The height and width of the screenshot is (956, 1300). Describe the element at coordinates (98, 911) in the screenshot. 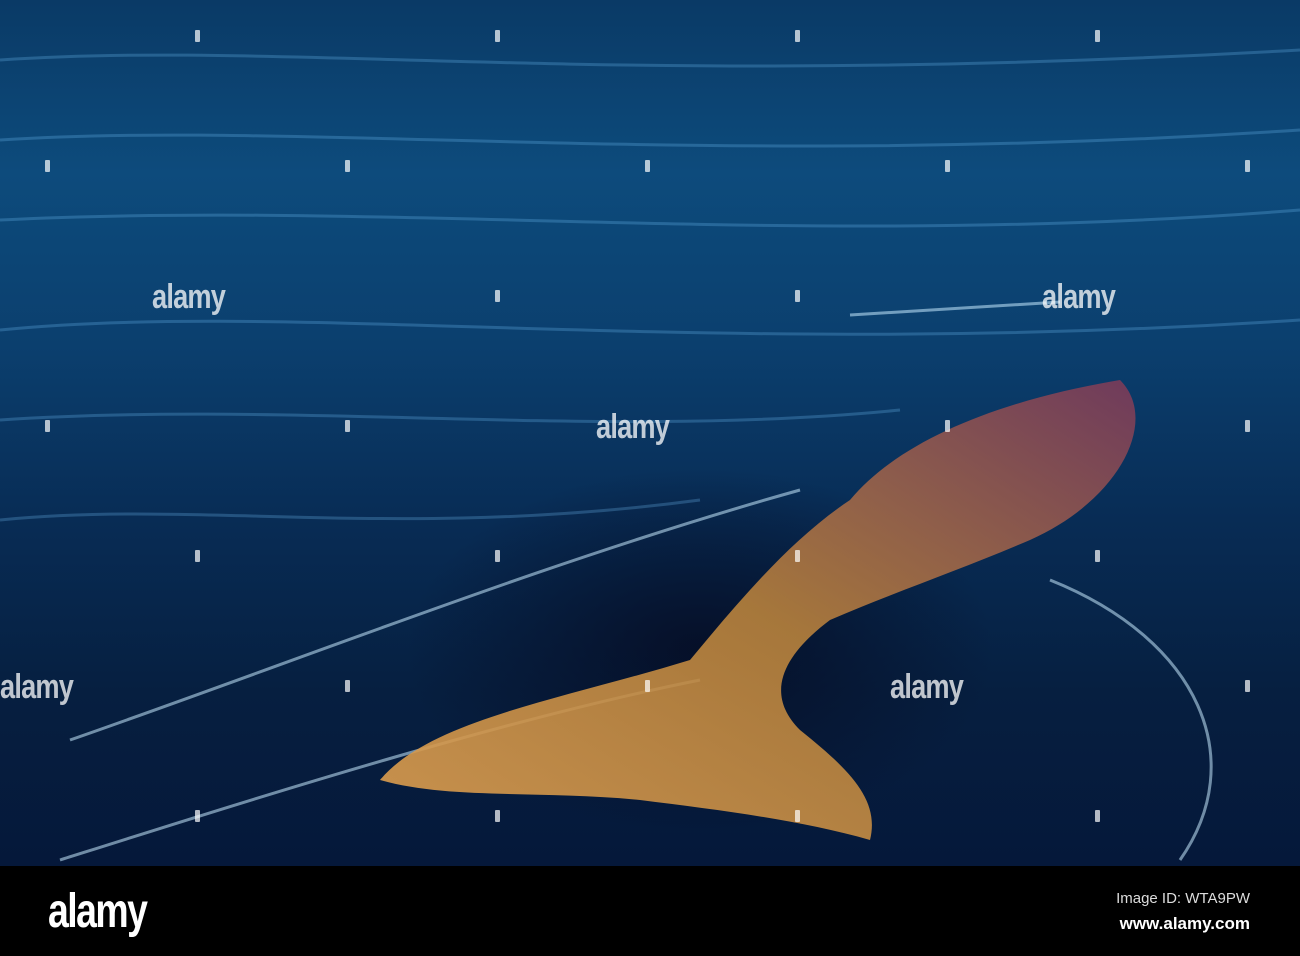

I see `alamy-logo: alamy` at that location.